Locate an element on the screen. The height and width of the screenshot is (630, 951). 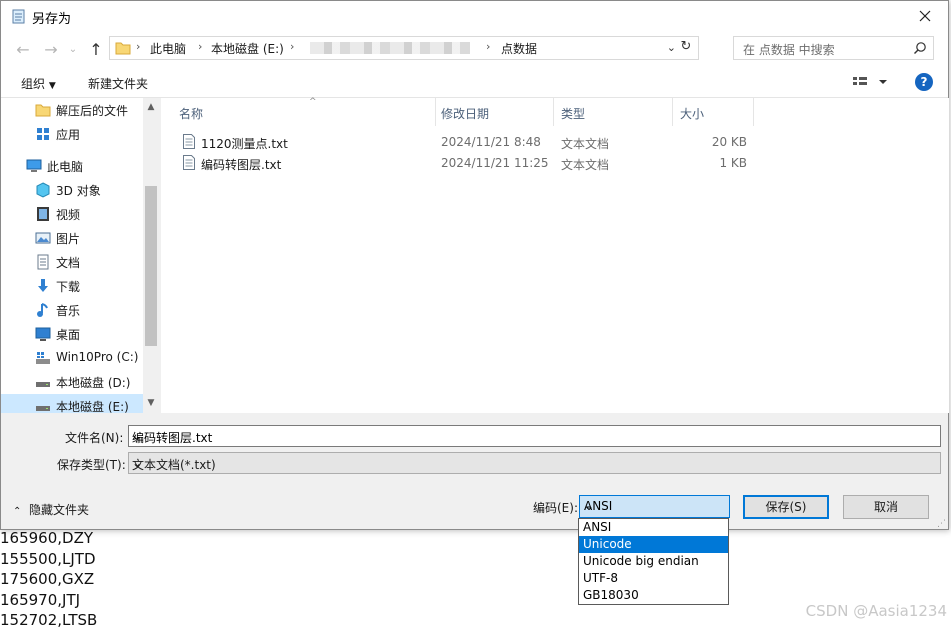
sidebar-item-video: 视频 is located at coordinates (72, 214).